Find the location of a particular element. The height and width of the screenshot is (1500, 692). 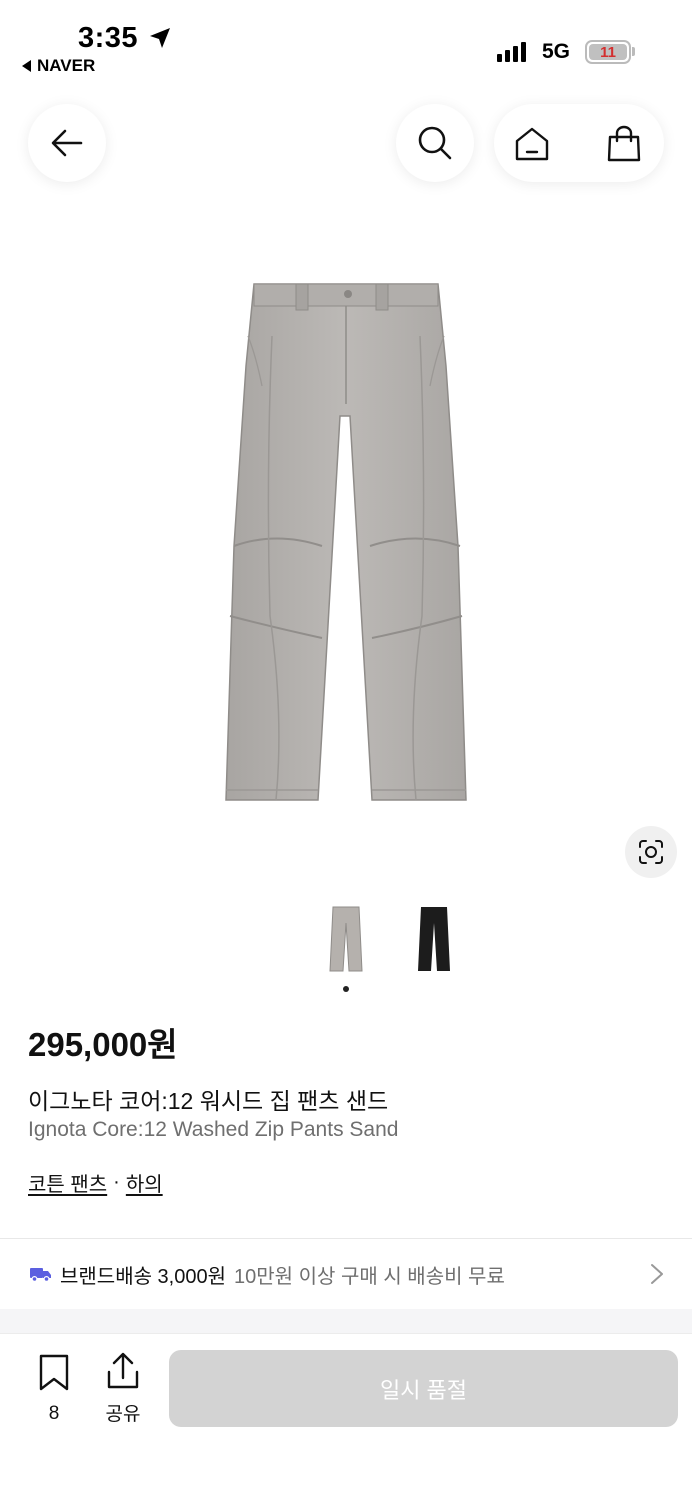

bottom-action-bar: 8 공유 일시 품절 is located at coordinates (346, 1416).